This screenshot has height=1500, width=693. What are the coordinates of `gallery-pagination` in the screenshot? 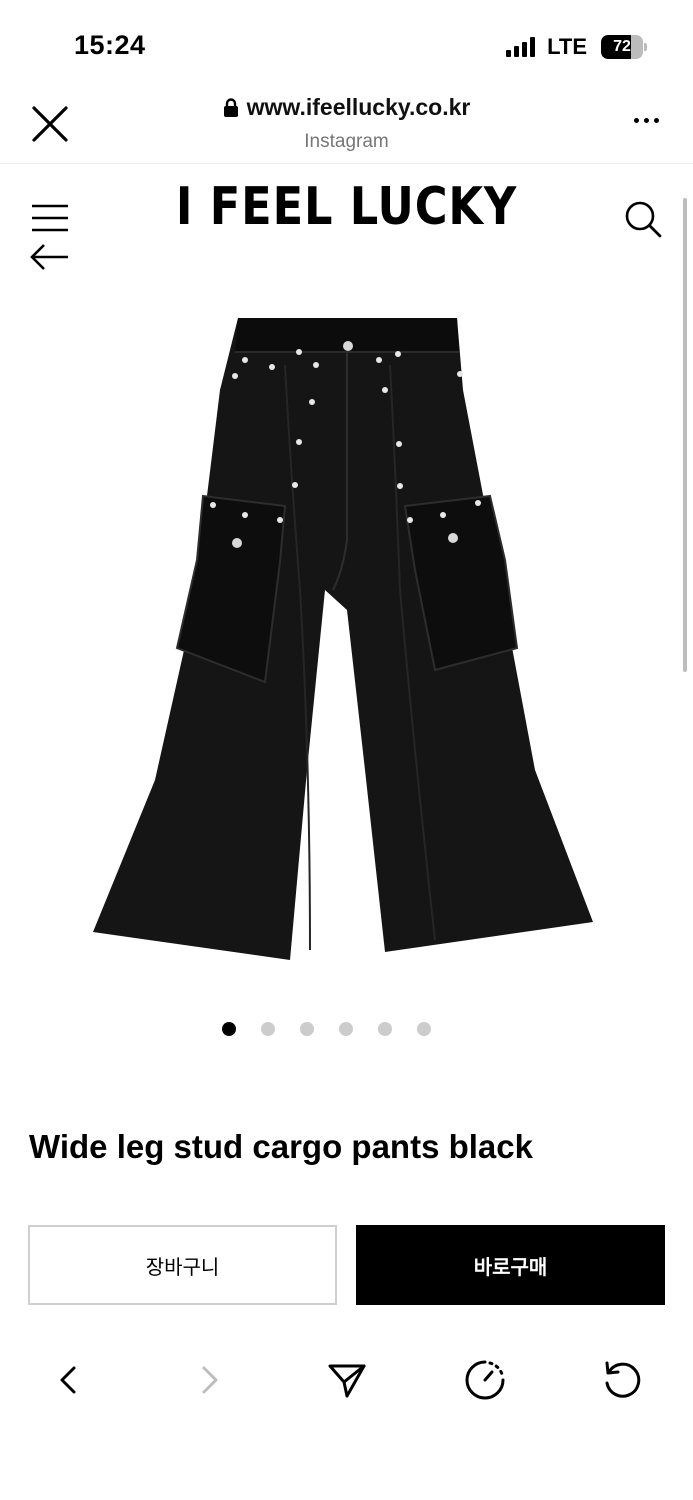 It's located at (346, 1029).